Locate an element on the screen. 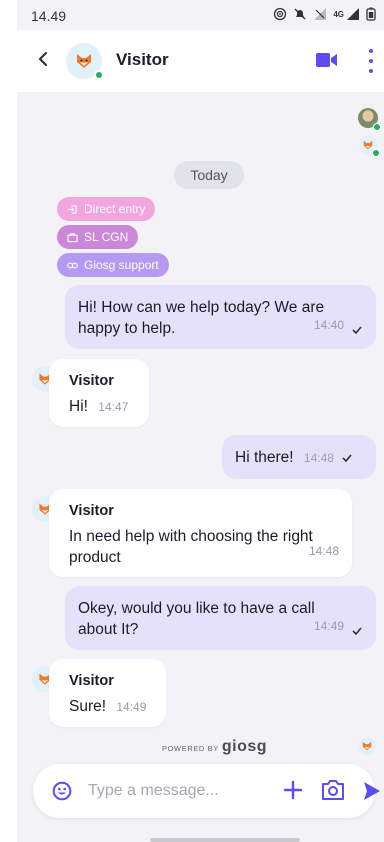  message-input is located at coordinates (163, 791).